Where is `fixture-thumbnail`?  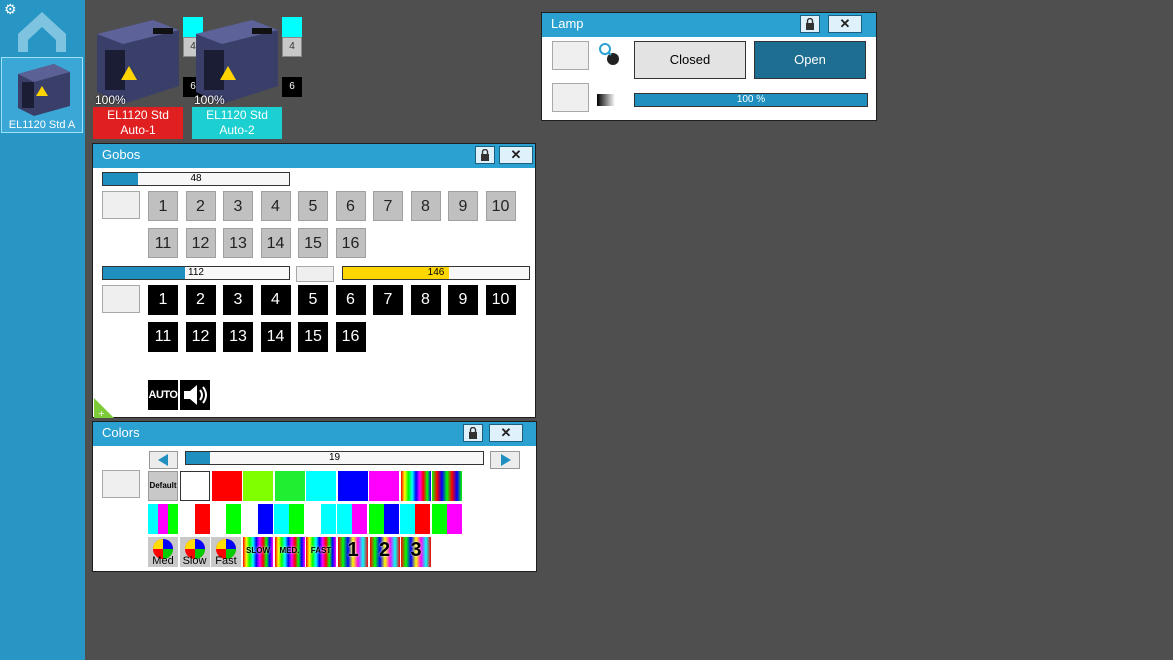 fixture-thumbnail is located at coordinates (44, 90).